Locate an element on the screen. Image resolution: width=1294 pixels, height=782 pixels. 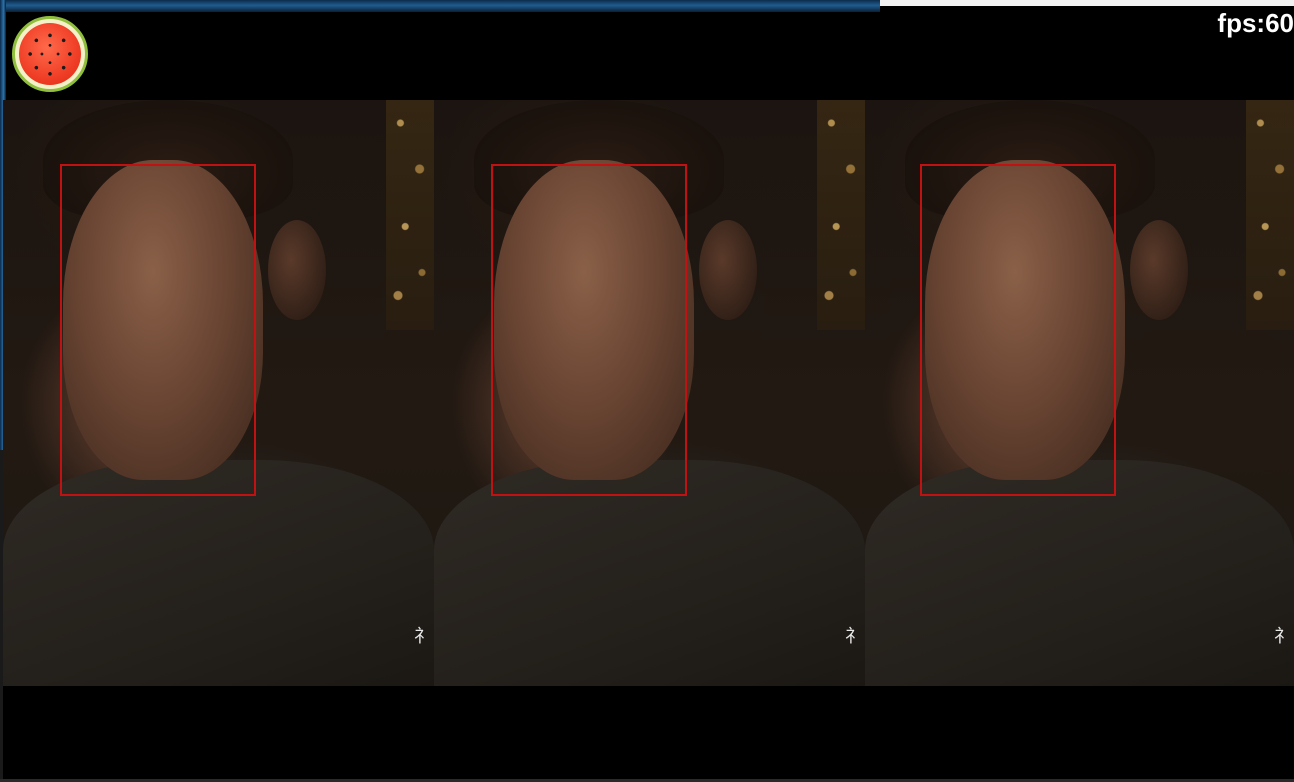
watermelon-seeds is located at coordinates (50, 54).